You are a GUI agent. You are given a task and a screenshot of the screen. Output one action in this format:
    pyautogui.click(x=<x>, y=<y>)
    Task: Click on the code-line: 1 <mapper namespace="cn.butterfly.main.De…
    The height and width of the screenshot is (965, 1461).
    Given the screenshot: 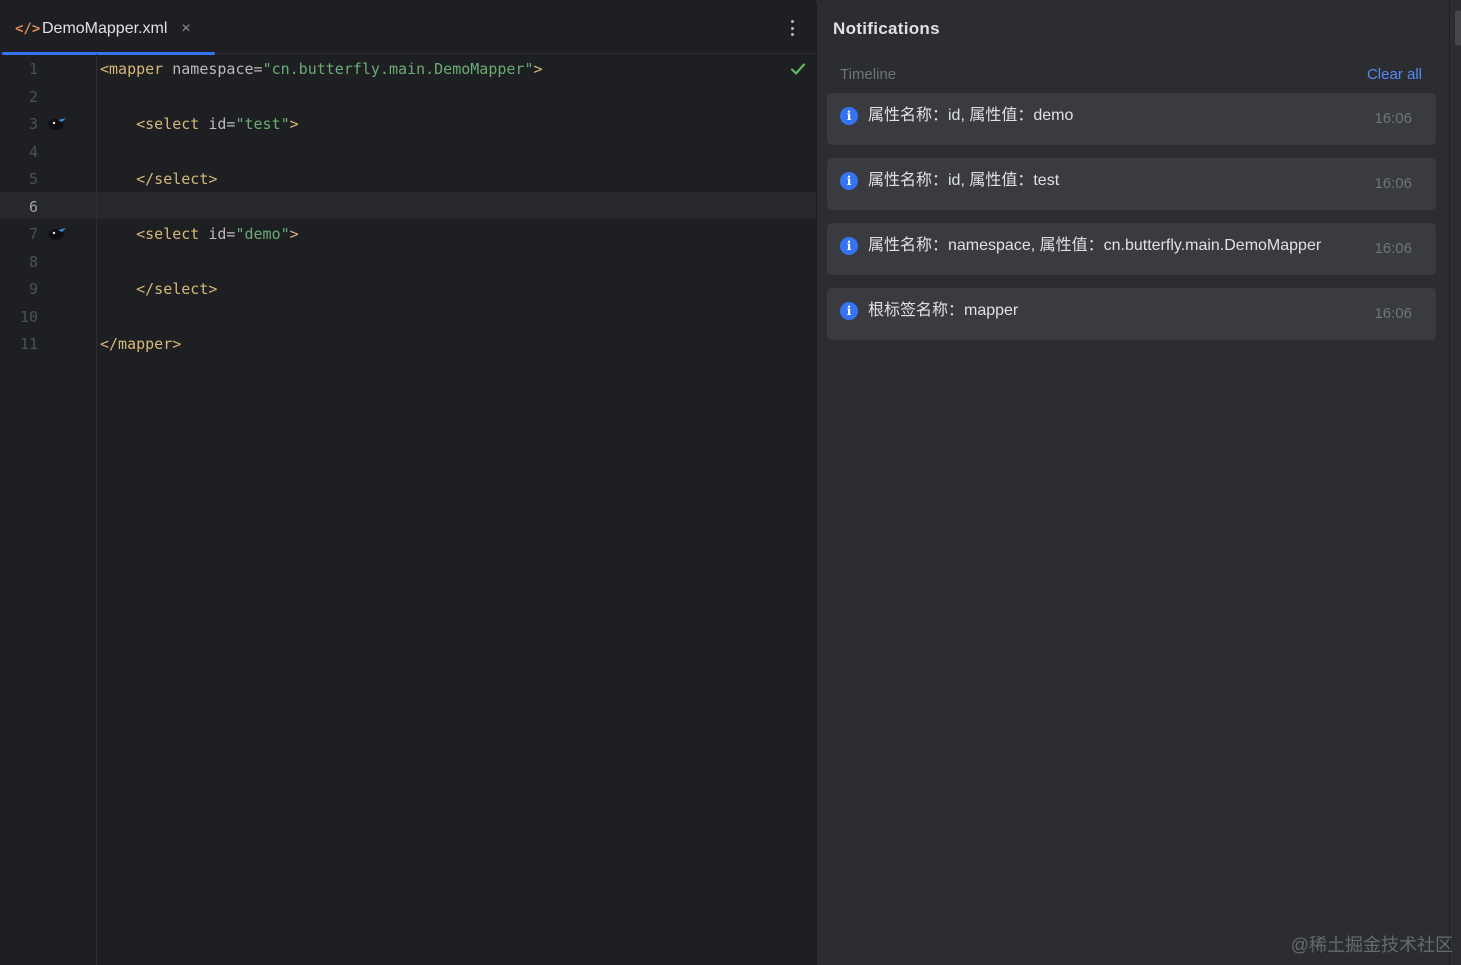 What is the action you would take?
    pyautogui.click(x=408, y=70)
    